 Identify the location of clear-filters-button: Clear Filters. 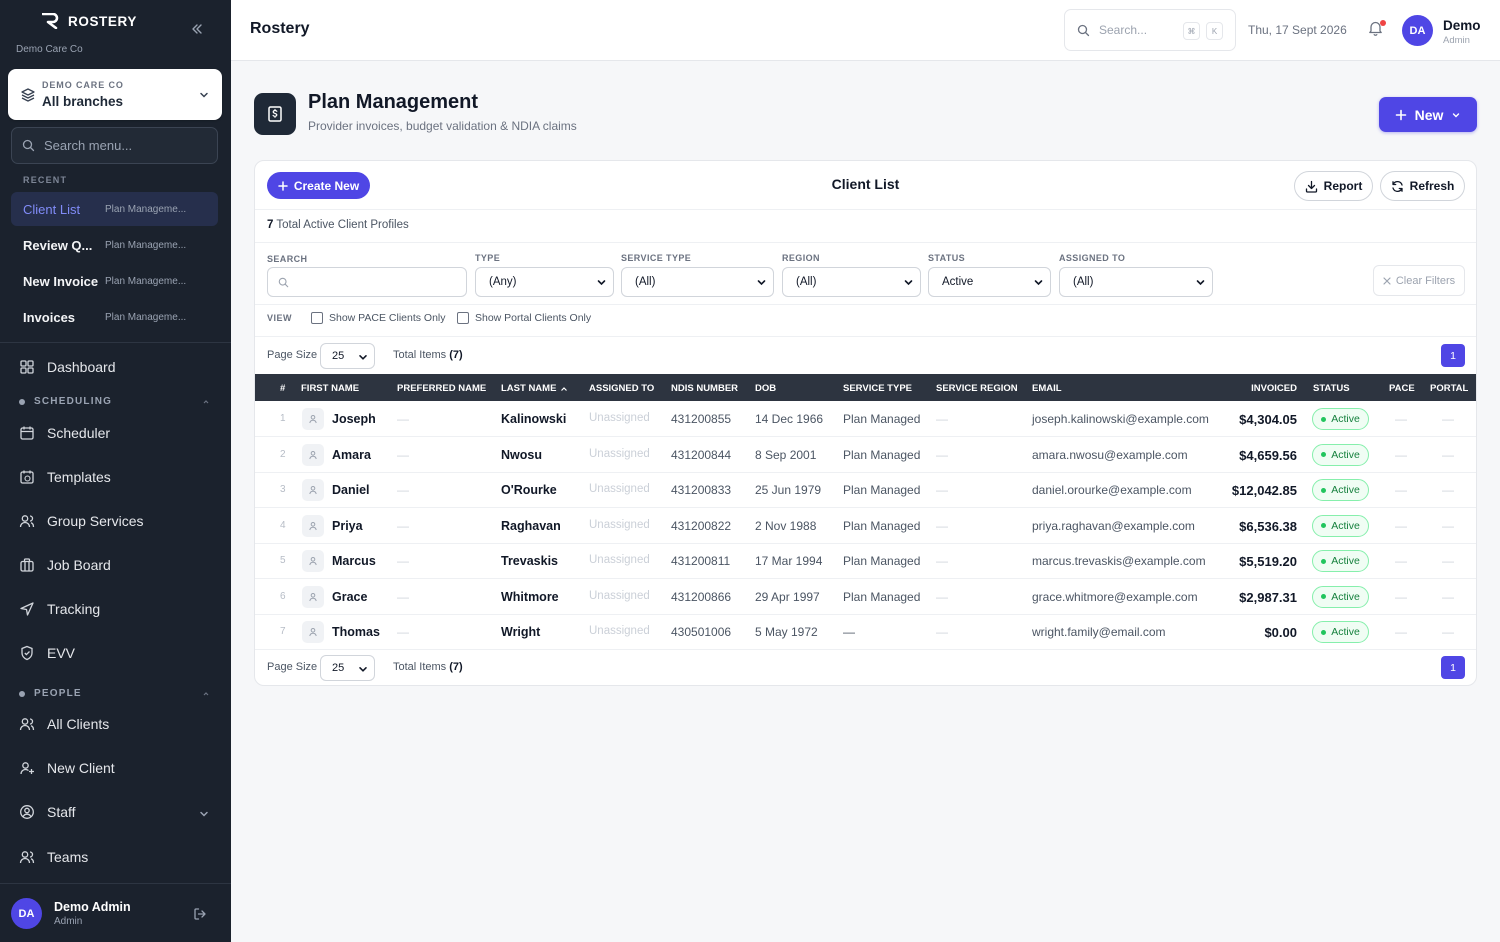
(1419, 280).